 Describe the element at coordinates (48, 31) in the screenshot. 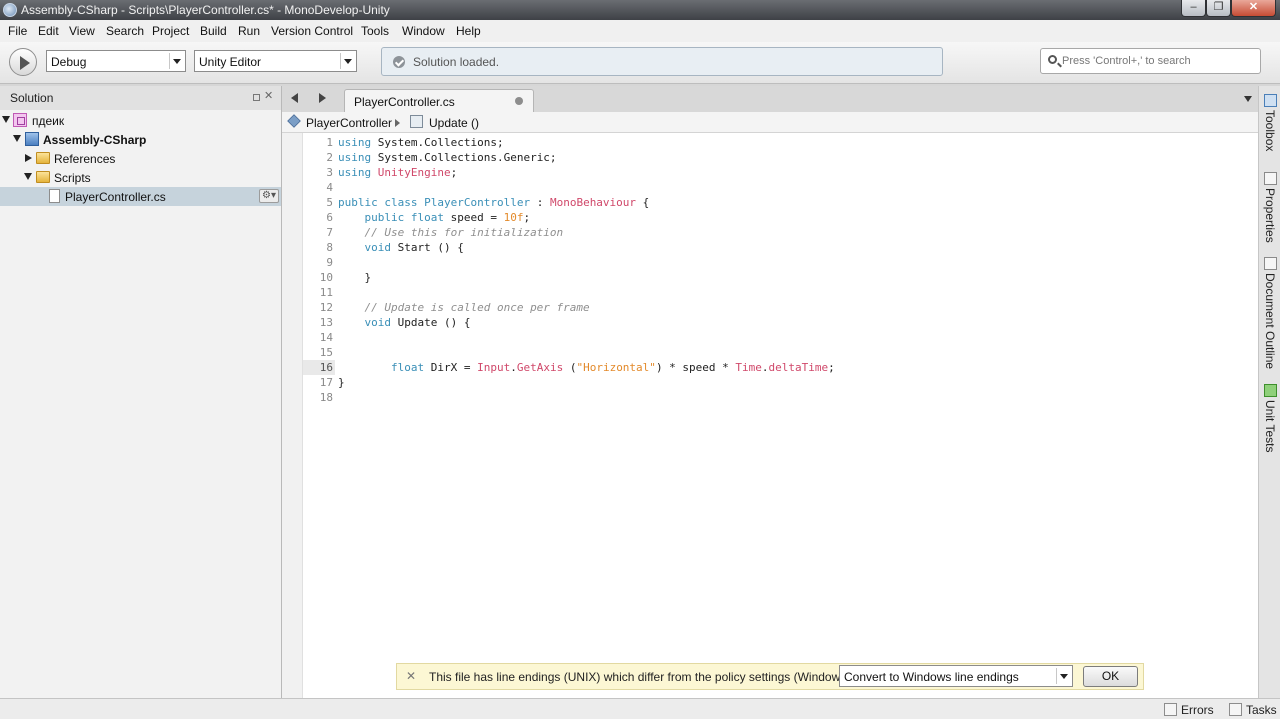

I see `menu-edit: Edit` at that location.